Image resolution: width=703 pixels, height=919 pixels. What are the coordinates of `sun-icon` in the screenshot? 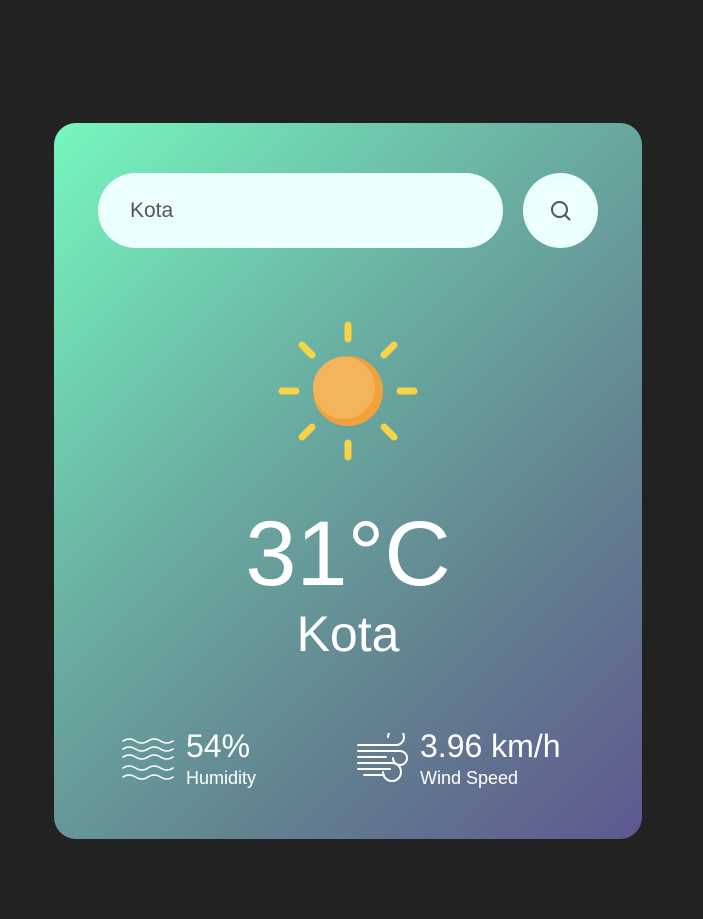 It's located at (348, 391).